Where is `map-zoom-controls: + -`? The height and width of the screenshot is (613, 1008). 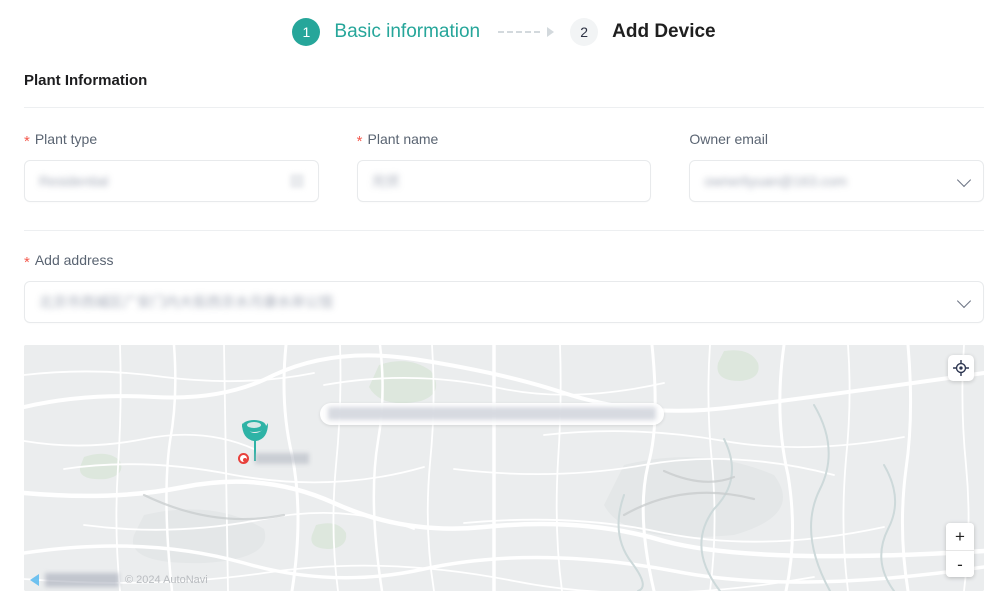 map-zoom-controls: + - is located at coordinates (960, 550).